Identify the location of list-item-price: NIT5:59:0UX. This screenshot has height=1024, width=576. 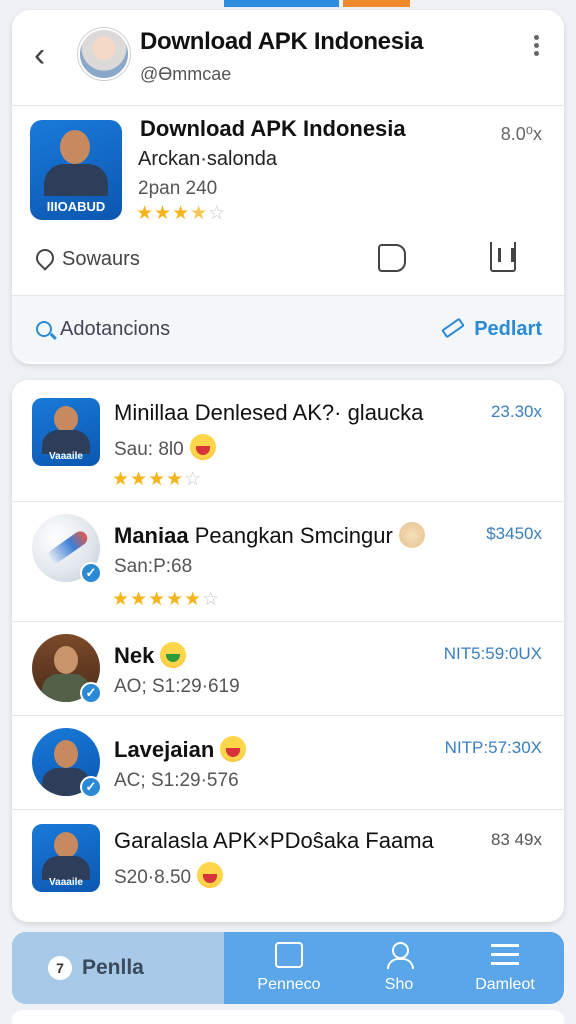
(492, 653).